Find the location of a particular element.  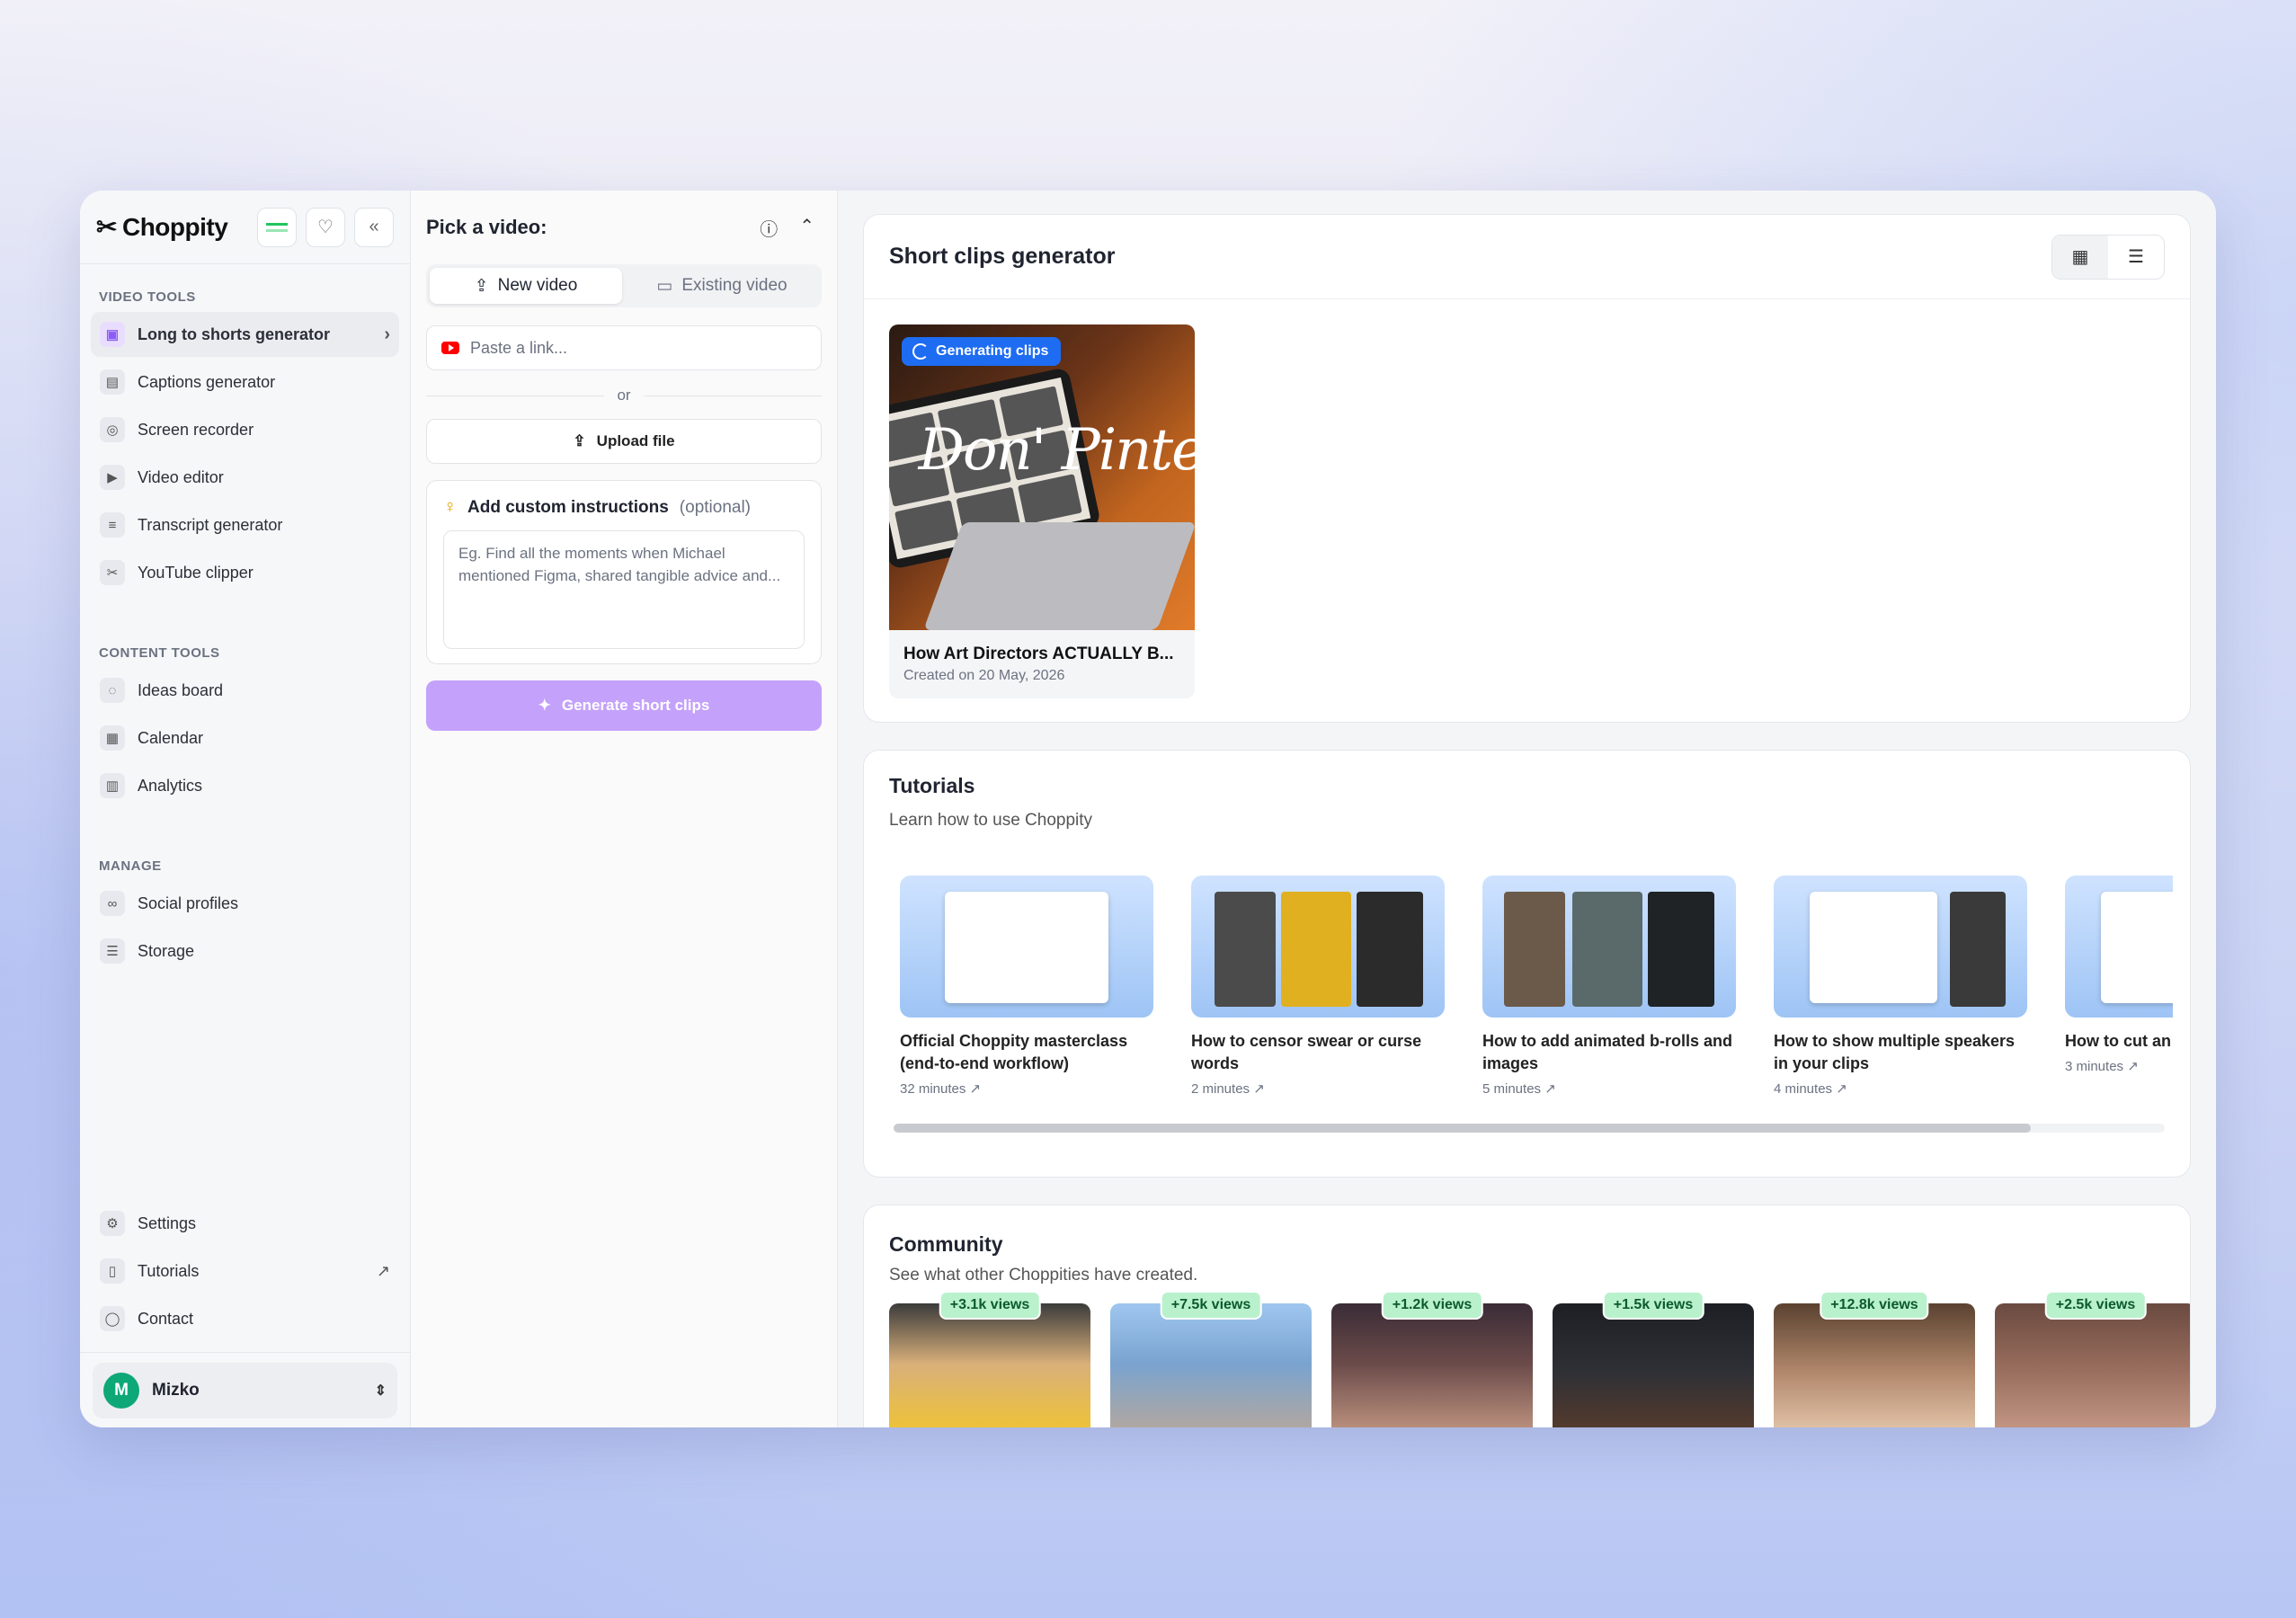

community-clip: +12.8k views is located at coordinates (1874, 1359).